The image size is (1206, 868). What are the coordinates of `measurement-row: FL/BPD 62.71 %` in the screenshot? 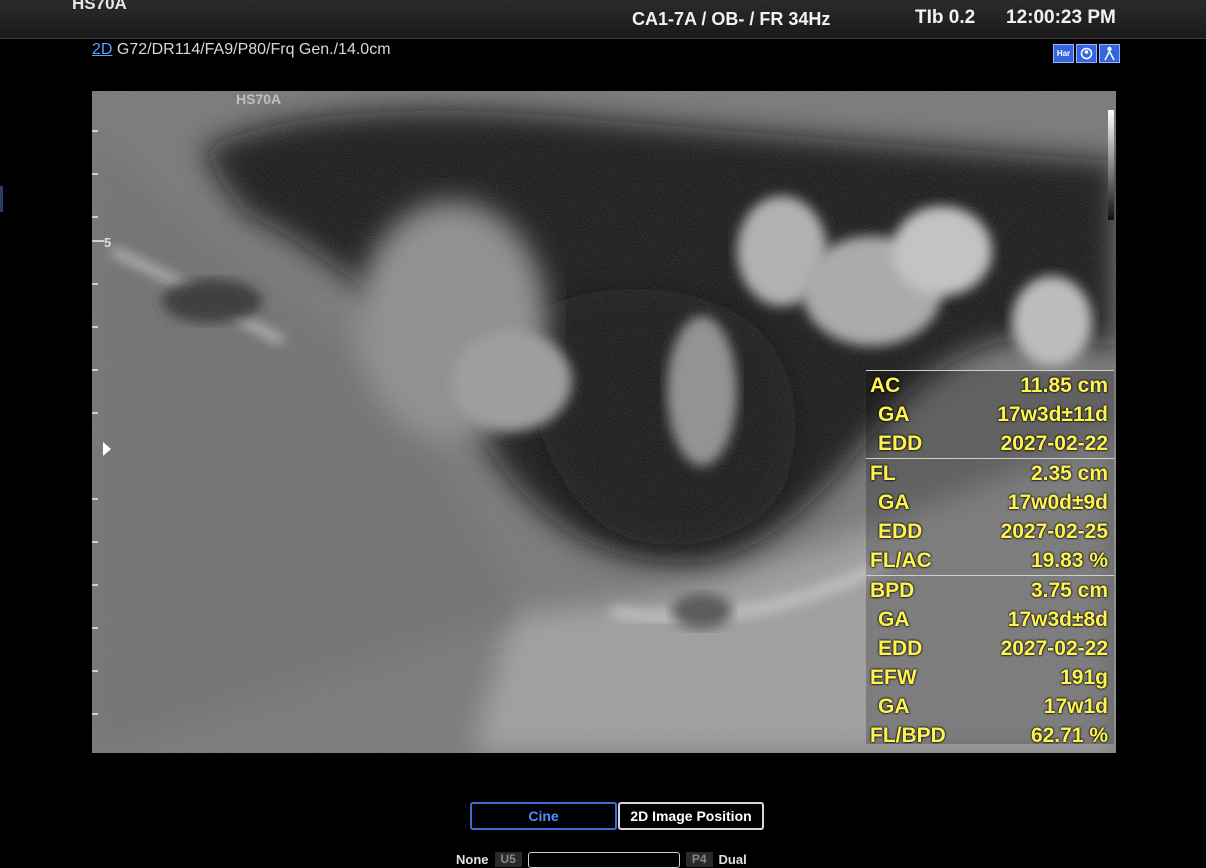 It's located at (989, 735).